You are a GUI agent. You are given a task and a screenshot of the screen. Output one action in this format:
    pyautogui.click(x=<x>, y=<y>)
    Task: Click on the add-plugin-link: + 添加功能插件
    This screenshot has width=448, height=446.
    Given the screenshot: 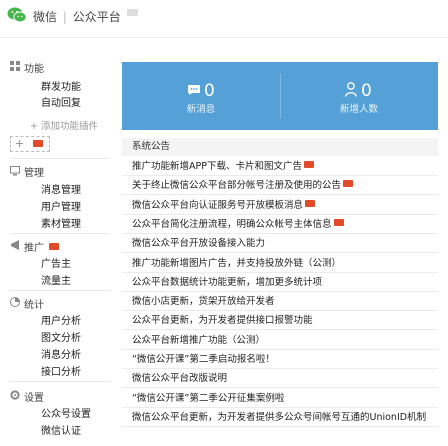 What is the action you would take?
    pyautogui.click(x=64, y=125)
    